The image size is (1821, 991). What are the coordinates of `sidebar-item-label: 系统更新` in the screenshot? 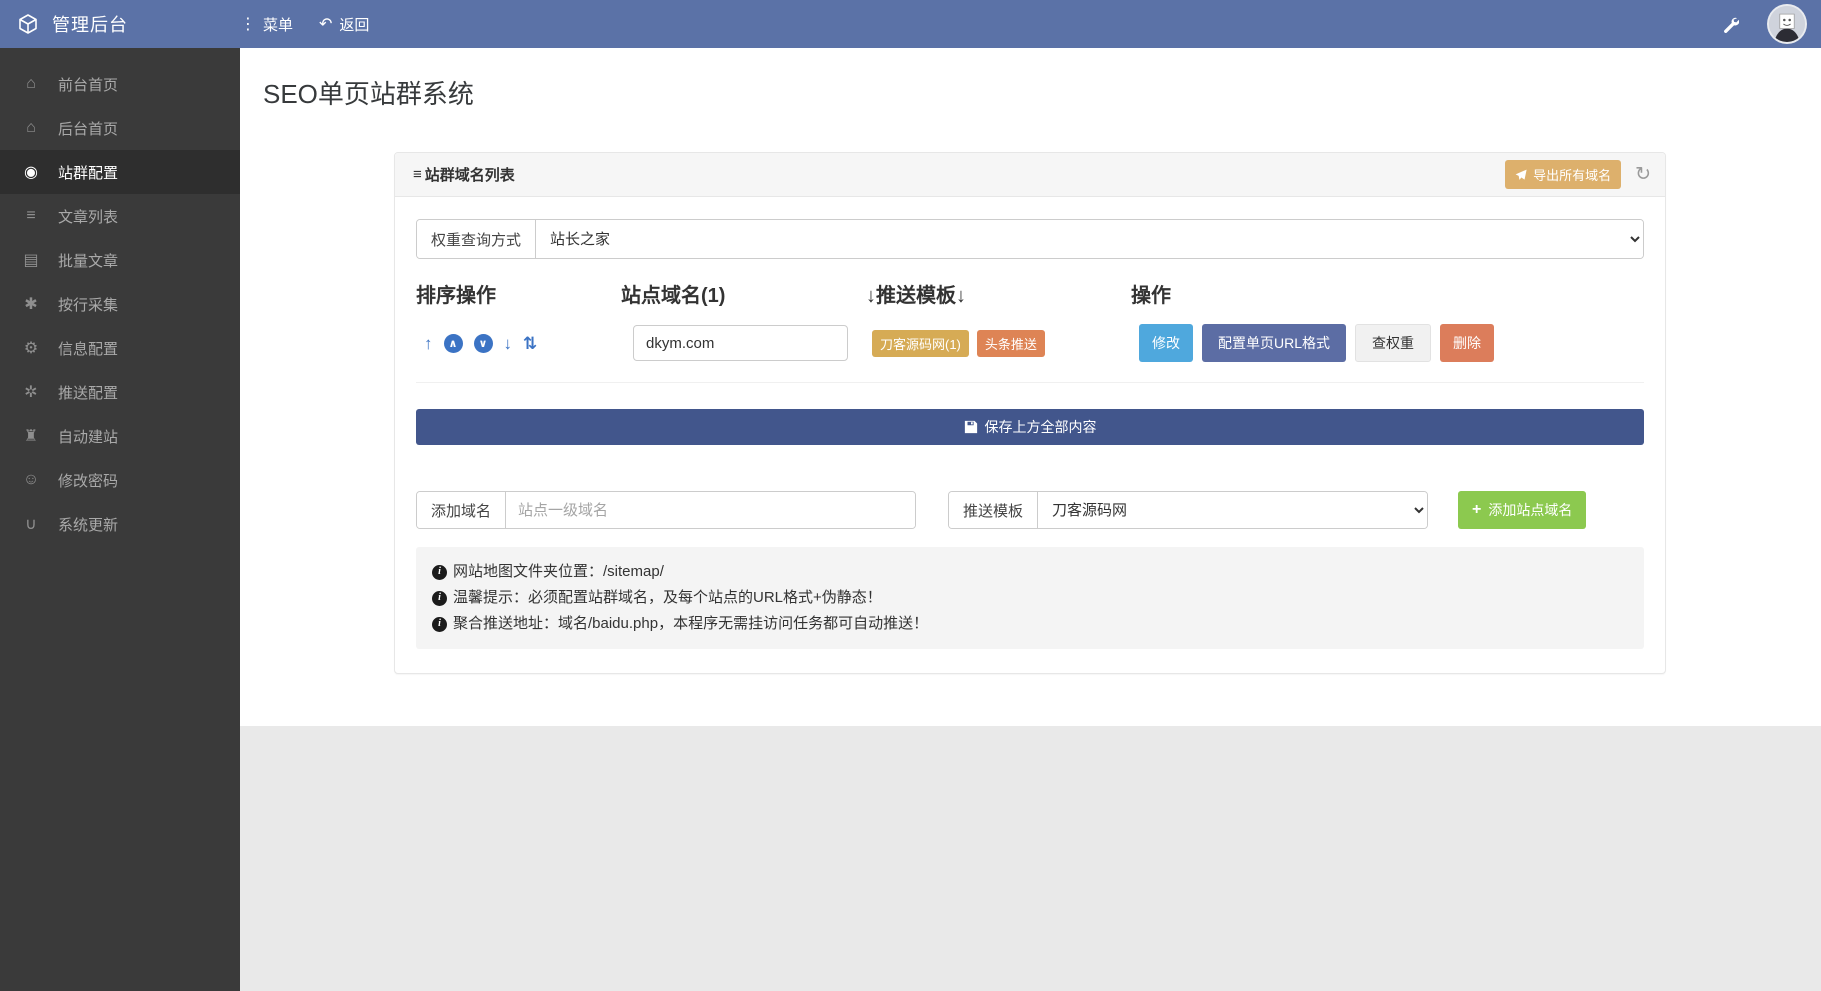 It's located at (88, 525).